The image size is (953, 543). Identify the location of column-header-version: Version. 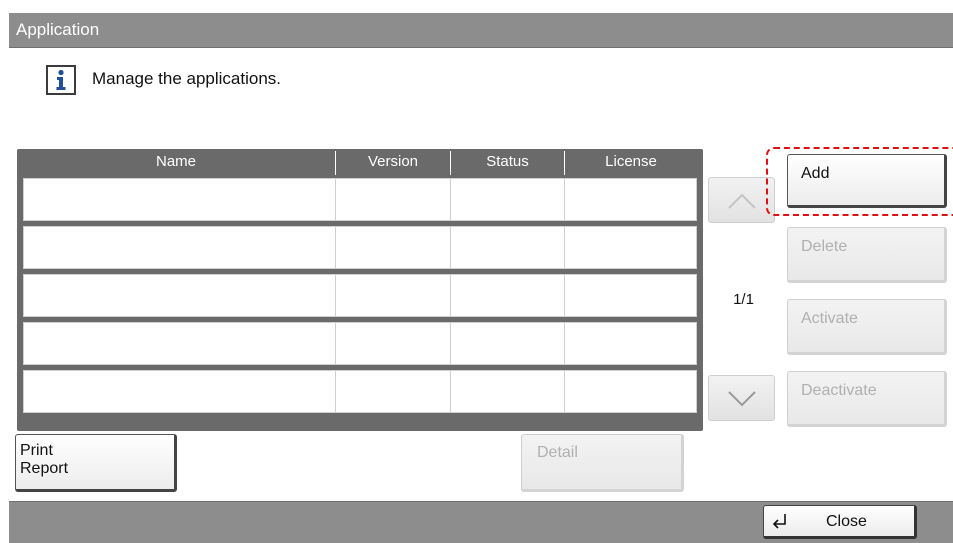
(393, 161).